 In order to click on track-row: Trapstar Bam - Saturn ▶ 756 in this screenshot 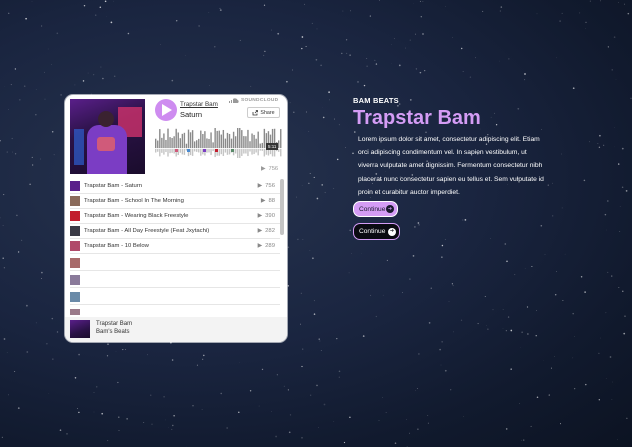, I will do `click(175, 186)`.